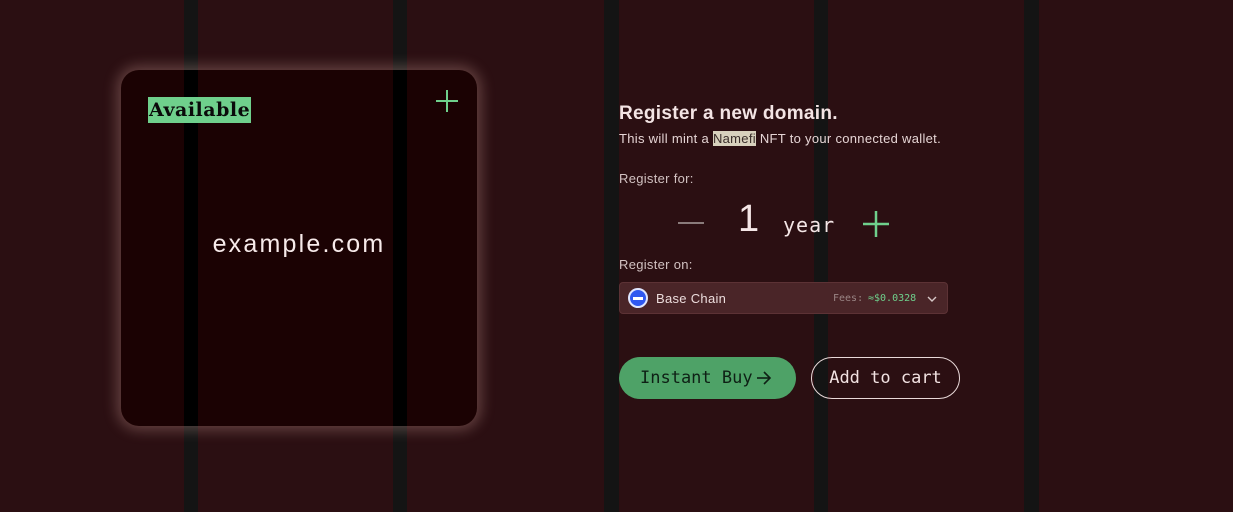 The width and height of the screenshot is (1233, 512). I want to click on register-for-label: Register for:, so click(656, 178).